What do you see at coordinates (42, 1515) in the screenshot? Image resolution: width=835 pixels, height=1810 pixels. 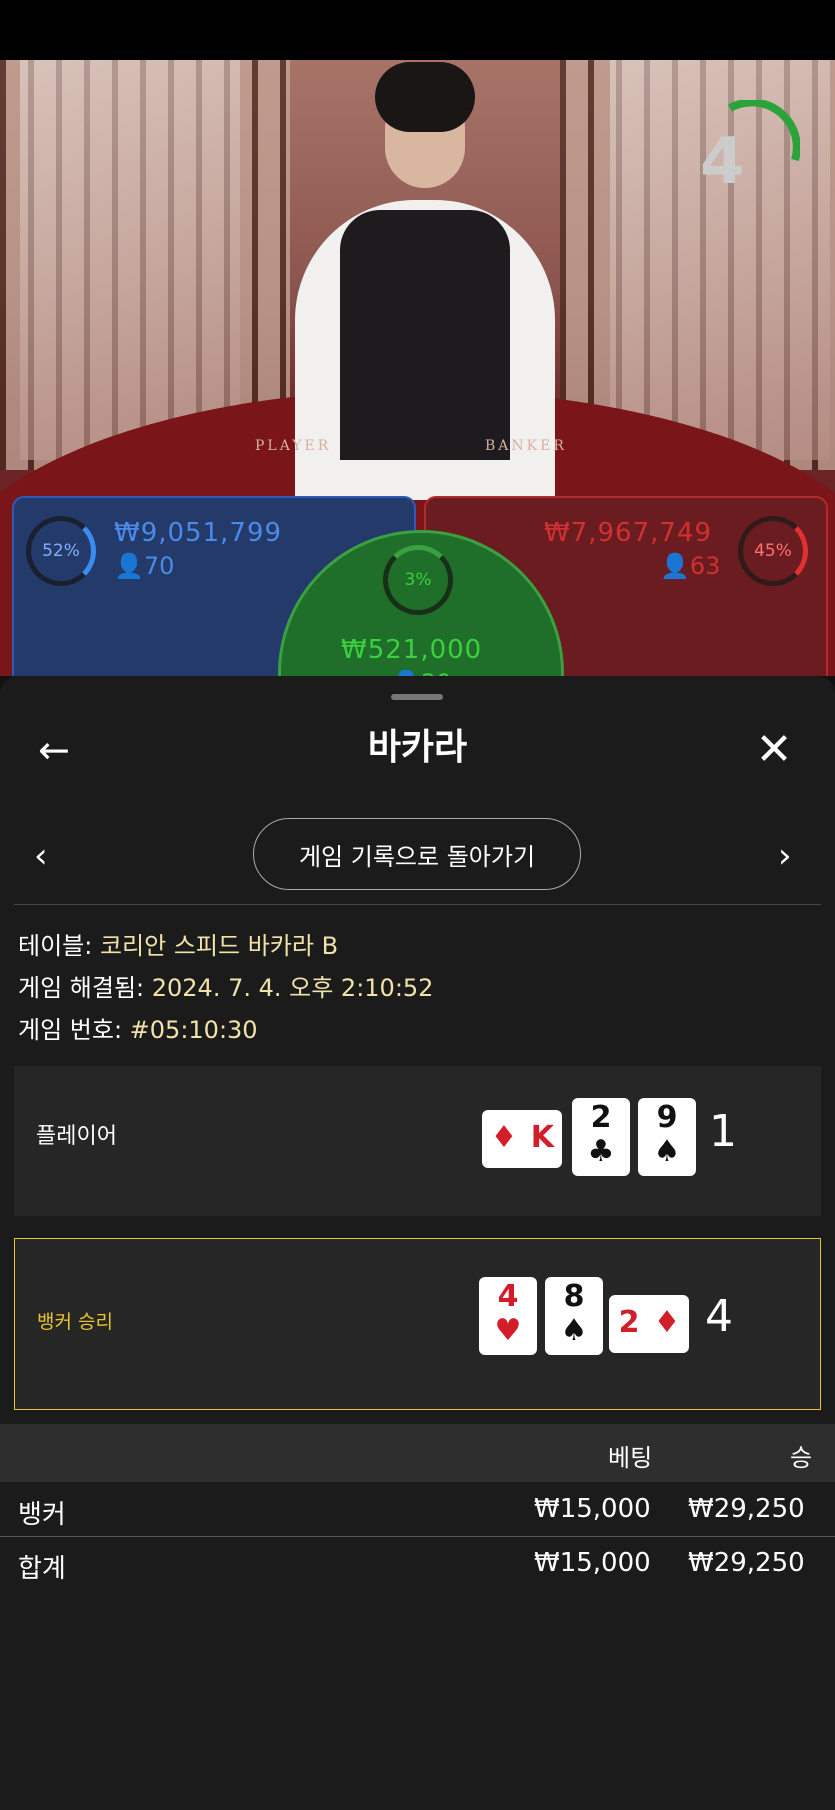 I see `row-name: 뱅커` at bounding box center [42, 1515].